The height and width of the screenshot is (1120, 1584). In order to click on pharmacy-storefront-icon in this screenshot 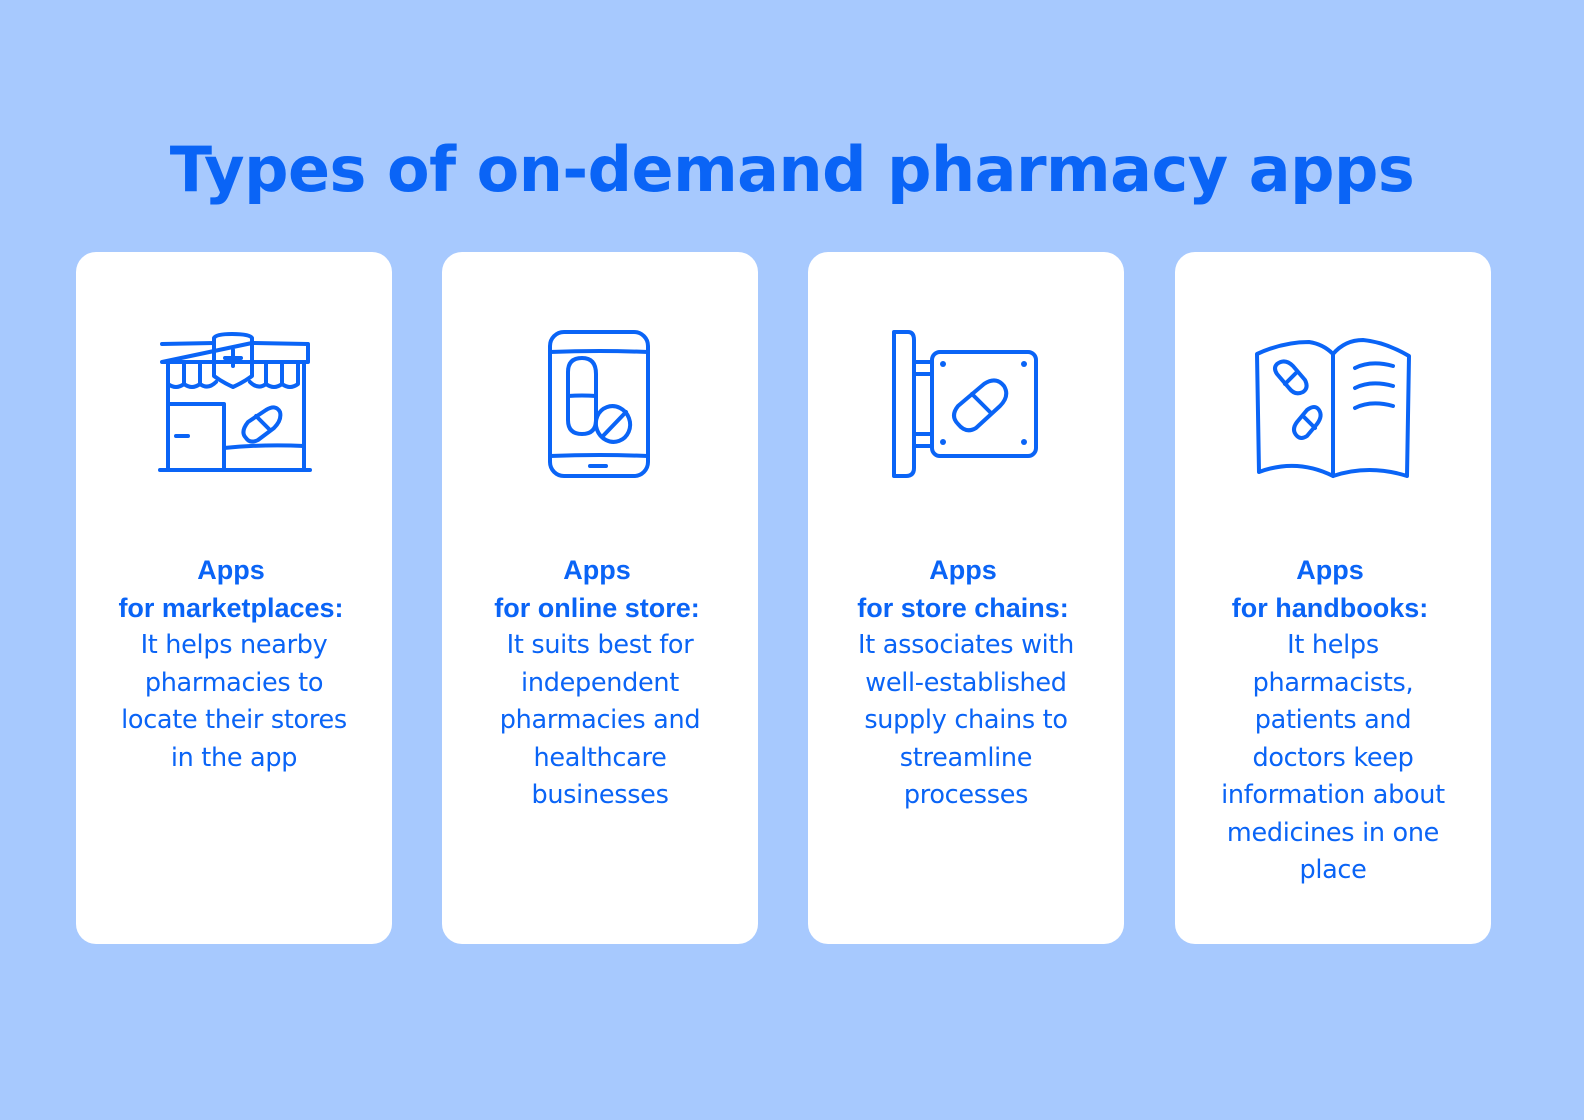, I will do `click(234, 404)`.